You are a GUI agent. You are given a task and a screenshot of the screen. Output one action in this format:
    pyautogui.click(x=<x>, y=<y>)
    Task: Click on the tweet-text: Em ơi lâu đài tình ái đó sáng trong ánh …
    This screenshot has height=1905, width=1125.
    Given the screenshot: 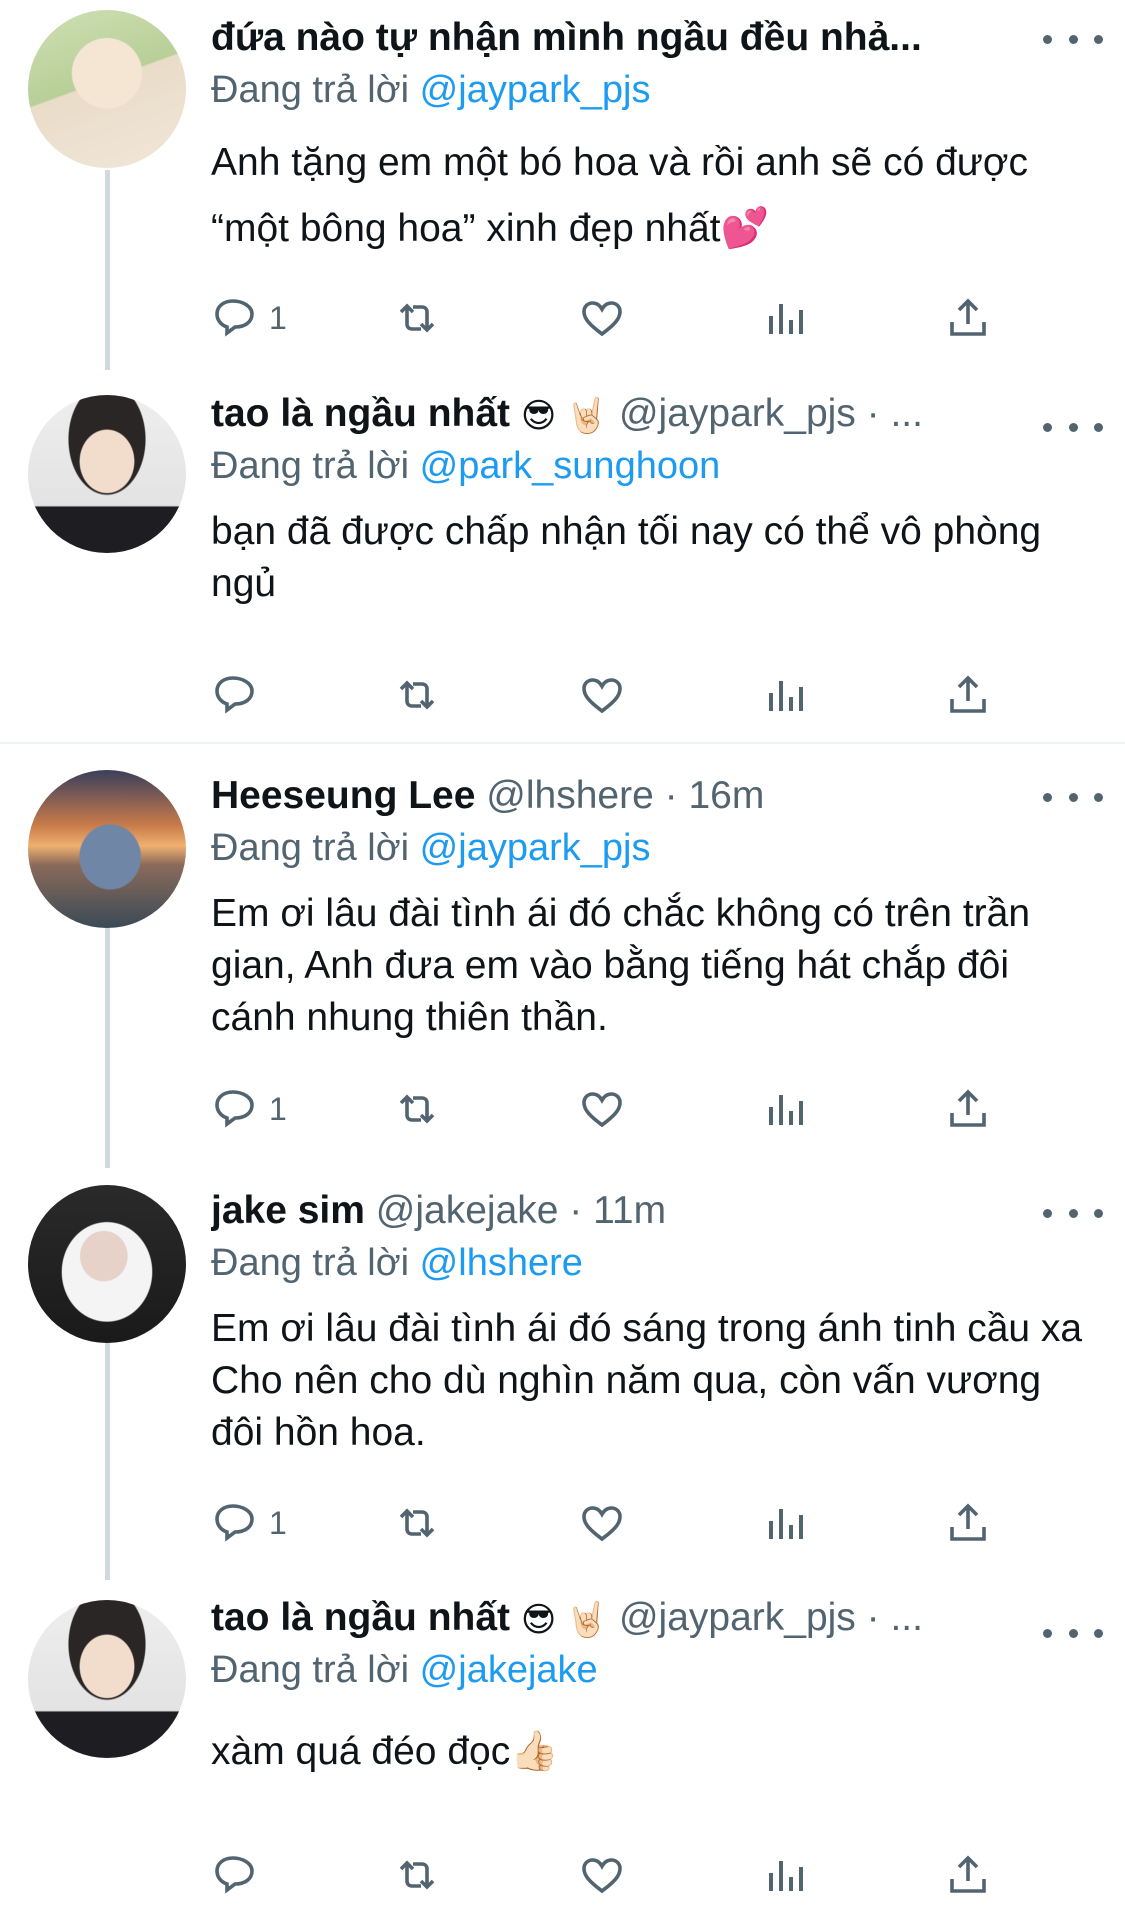 What is the action you would take?
    pyautogui.click(x=647, y=1380)
    